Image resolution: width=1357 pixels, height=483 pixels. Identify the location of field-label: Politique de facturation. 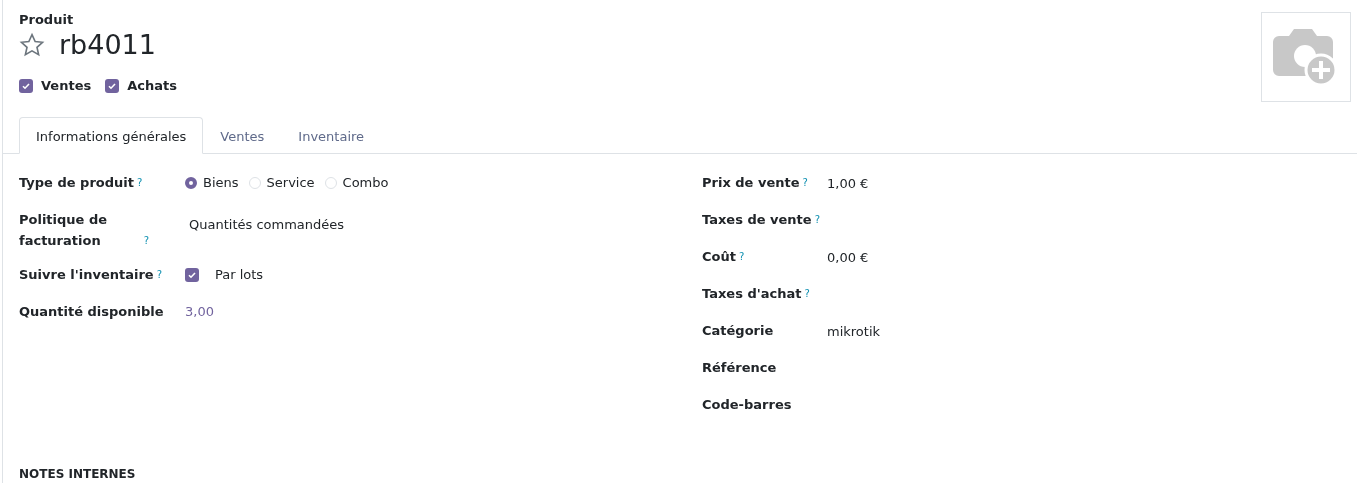
(64, 230).